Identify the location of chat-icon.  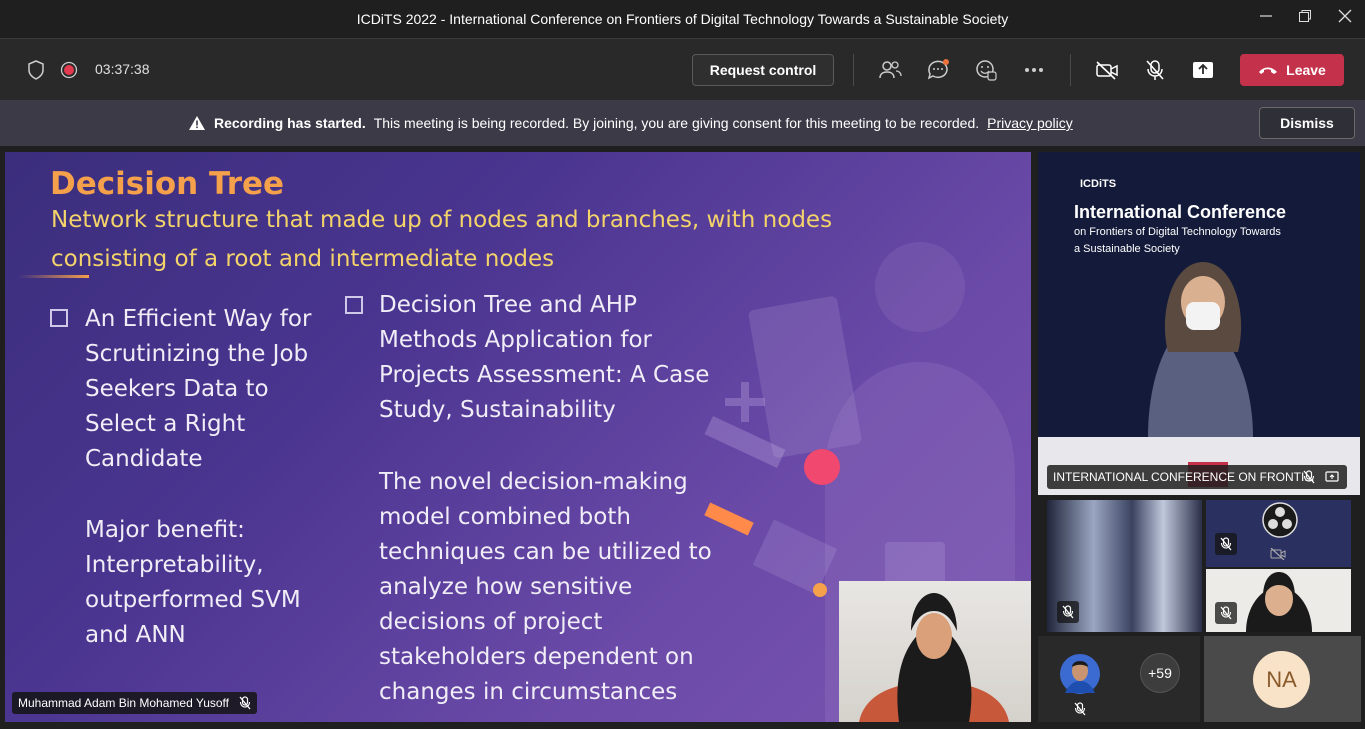
(938, 70).